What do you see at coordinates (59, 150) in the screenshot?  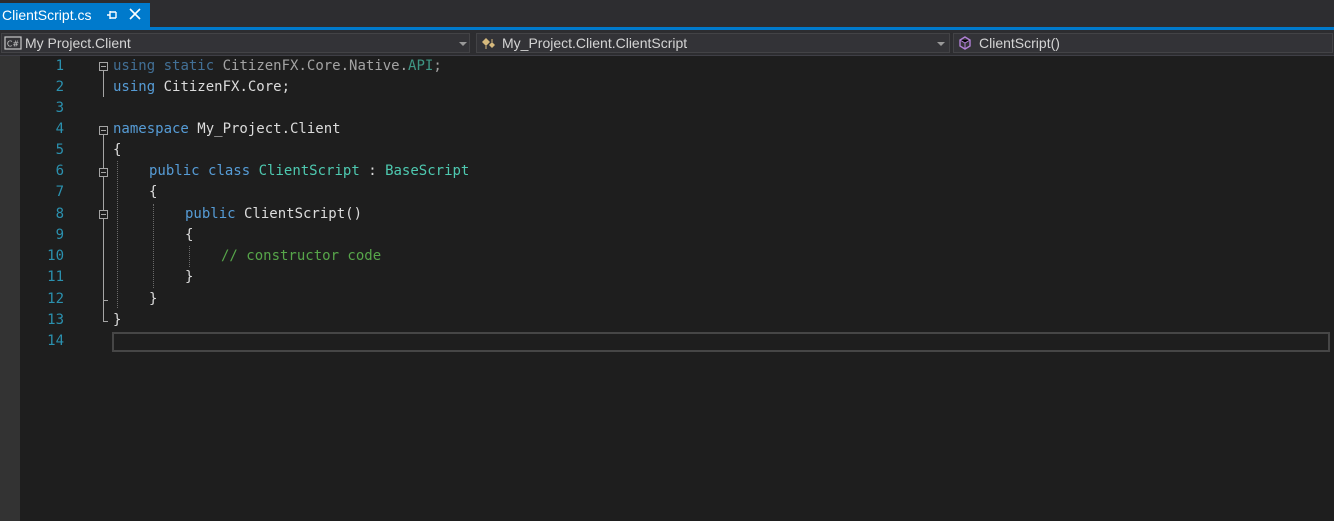 I see `line-number: 5` at bounding box center [59, 150].